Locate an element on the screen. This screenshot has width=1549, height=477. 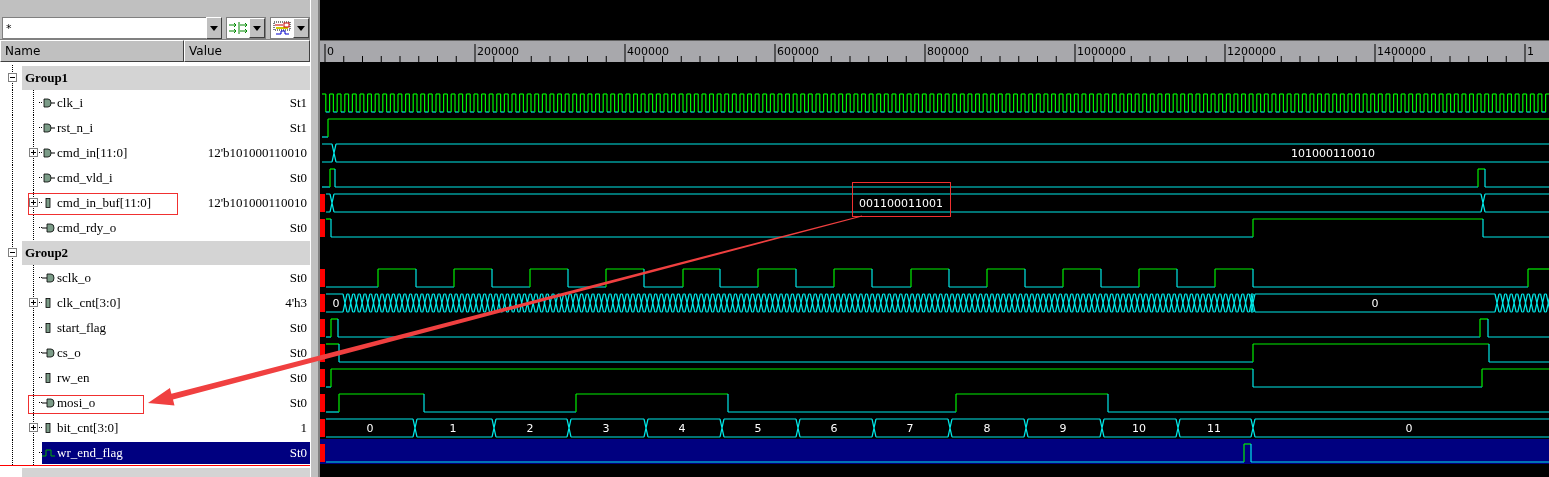
signal-name: wr_end_flag is located at coordinates (90, 452).